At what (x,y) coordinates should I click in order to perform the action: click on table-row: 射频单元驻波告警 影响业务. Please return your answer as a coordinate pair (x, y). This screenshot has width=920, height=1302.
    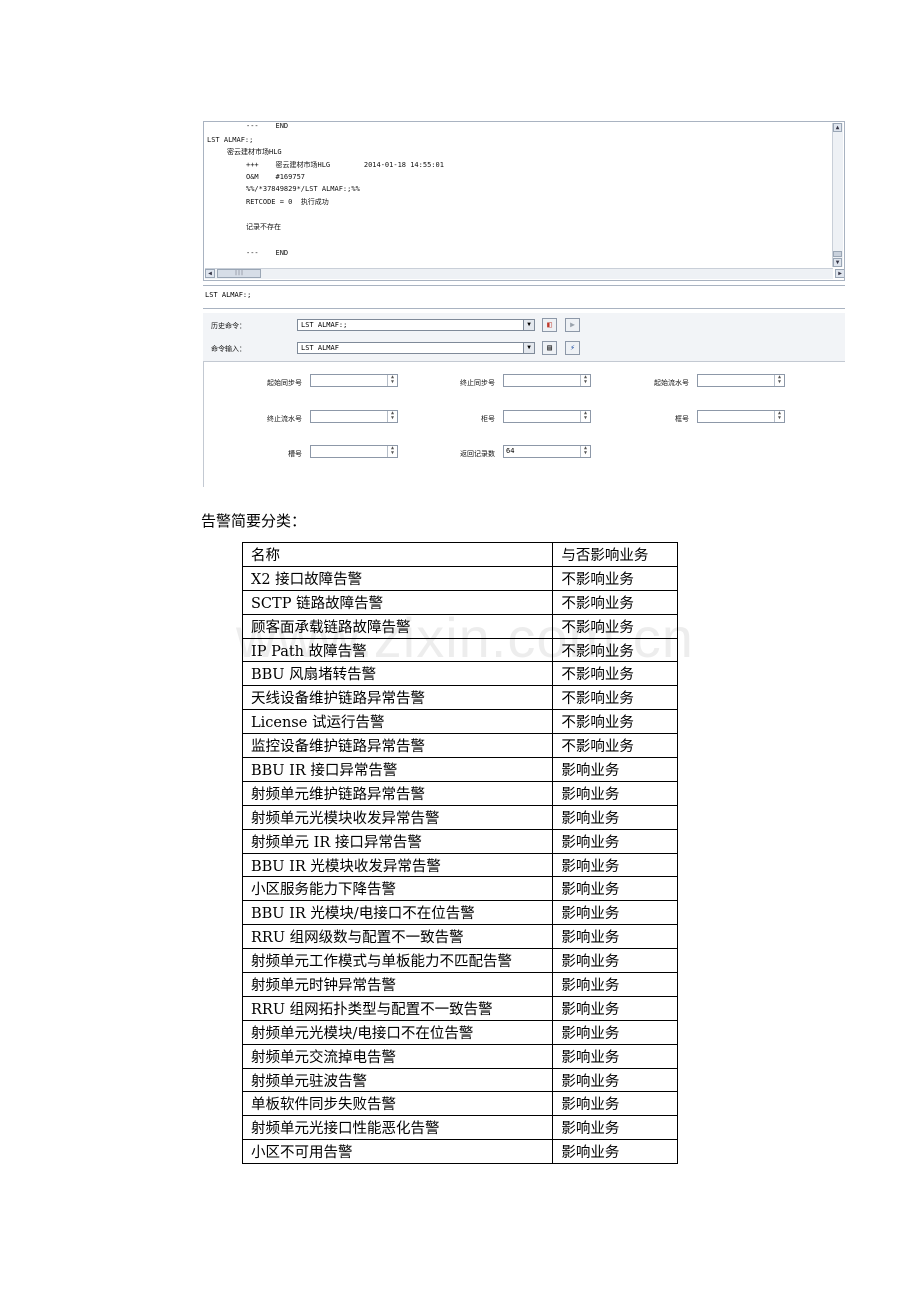
    Looking at the image, I should click on (459, 1080).